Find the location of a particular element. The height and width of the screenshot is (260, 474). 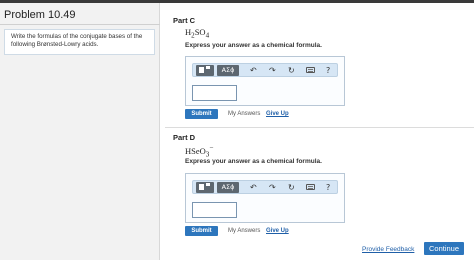

part-c-give-up-link: Give Up is located at coordinates (277, 114).